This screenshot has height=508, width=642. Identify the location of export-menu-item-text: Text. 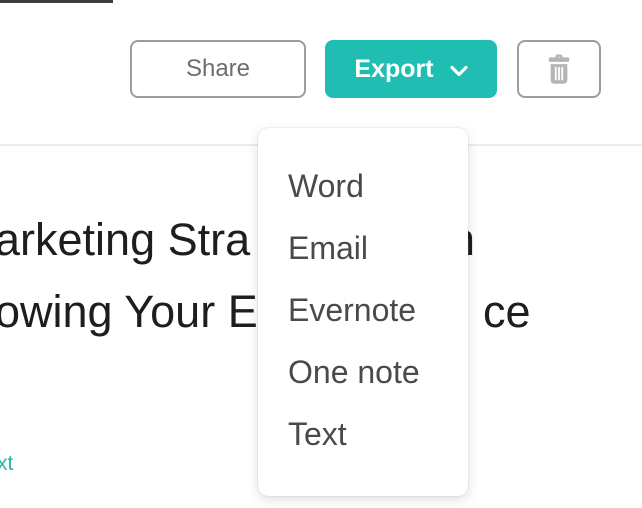
(363, 434).